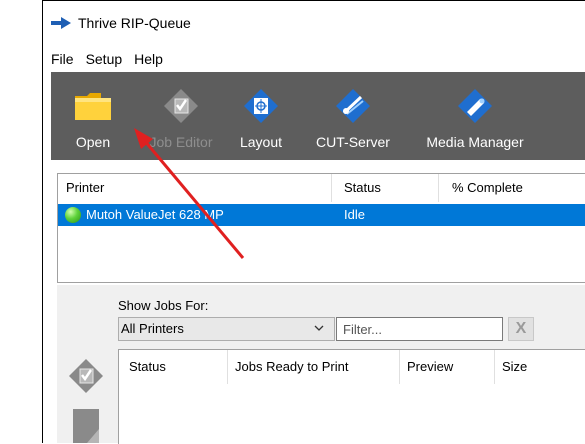 The width and height of the screenshot is (585, 444). What do you see at coordinates (319, 328) in the screenshot?
I see `chevron-down-icon` at bounding box center [319, 328].